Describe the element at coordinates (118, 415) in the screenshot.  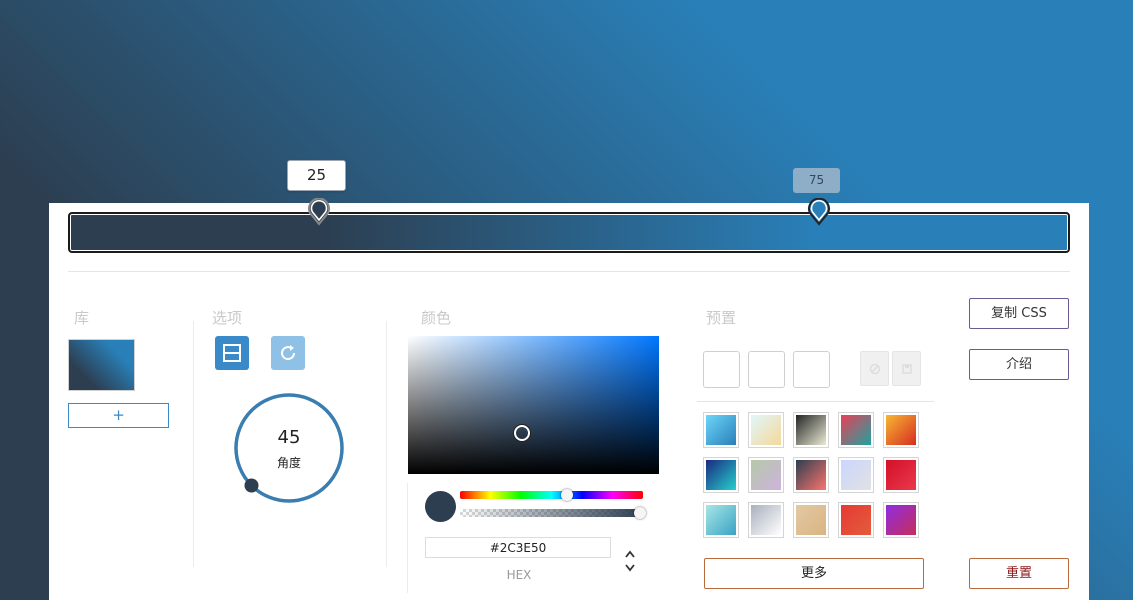
I see `library-add-button: +` at that location.